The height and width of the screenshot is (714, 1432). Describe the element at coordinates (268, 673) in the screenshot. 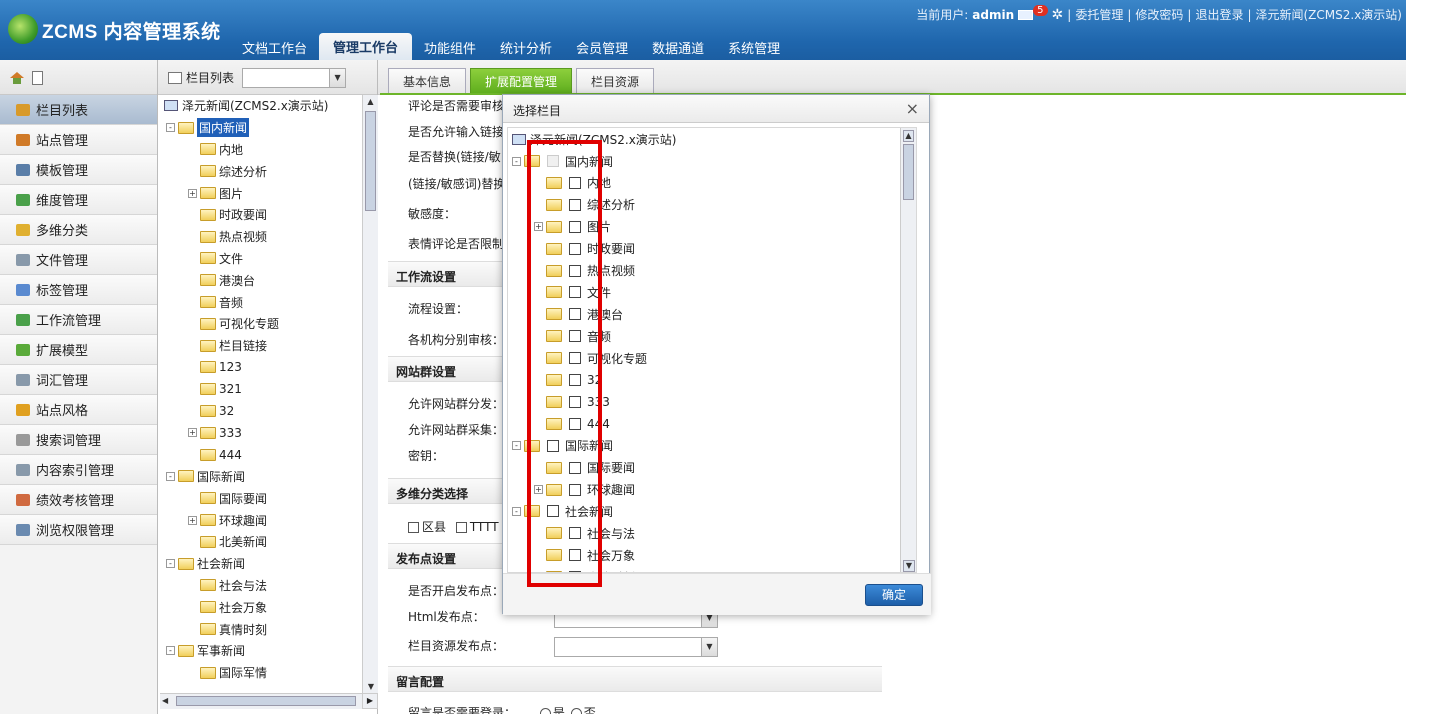

I see `tree-node: 国际军情` at that location.